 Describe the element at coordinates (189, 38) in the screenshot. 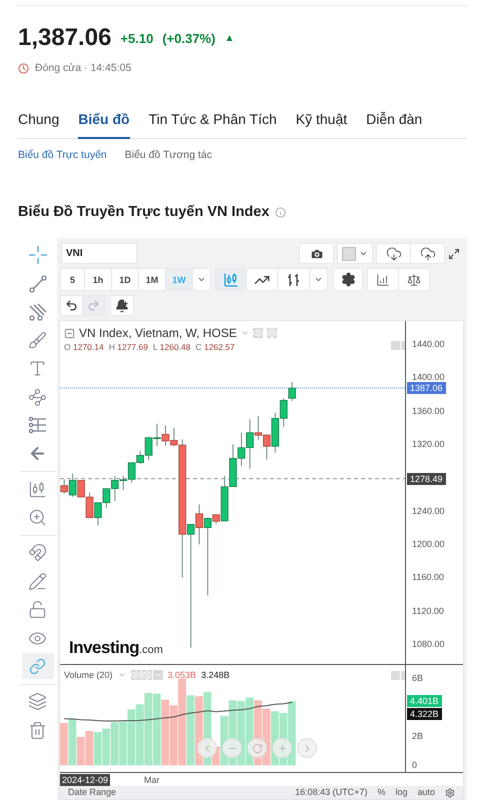

I see `percent-change: (+0.37%)` at that location.